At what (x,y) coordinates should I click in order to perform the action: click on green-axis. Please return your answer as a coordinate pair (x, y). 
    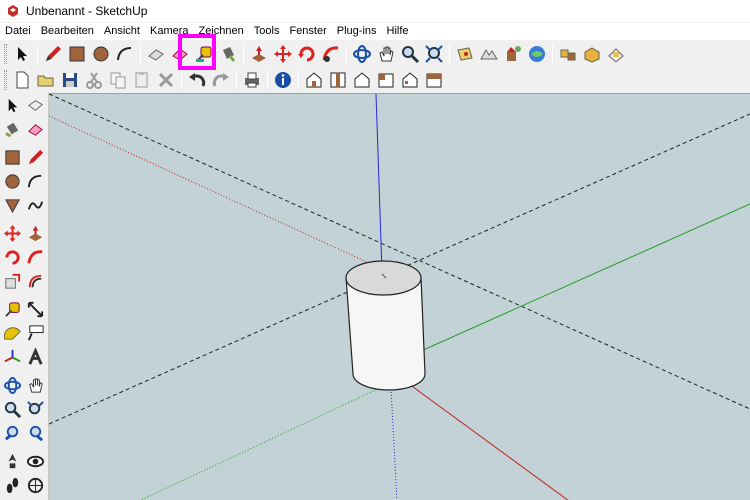
    Looking at the image, I should click on (585, 277).